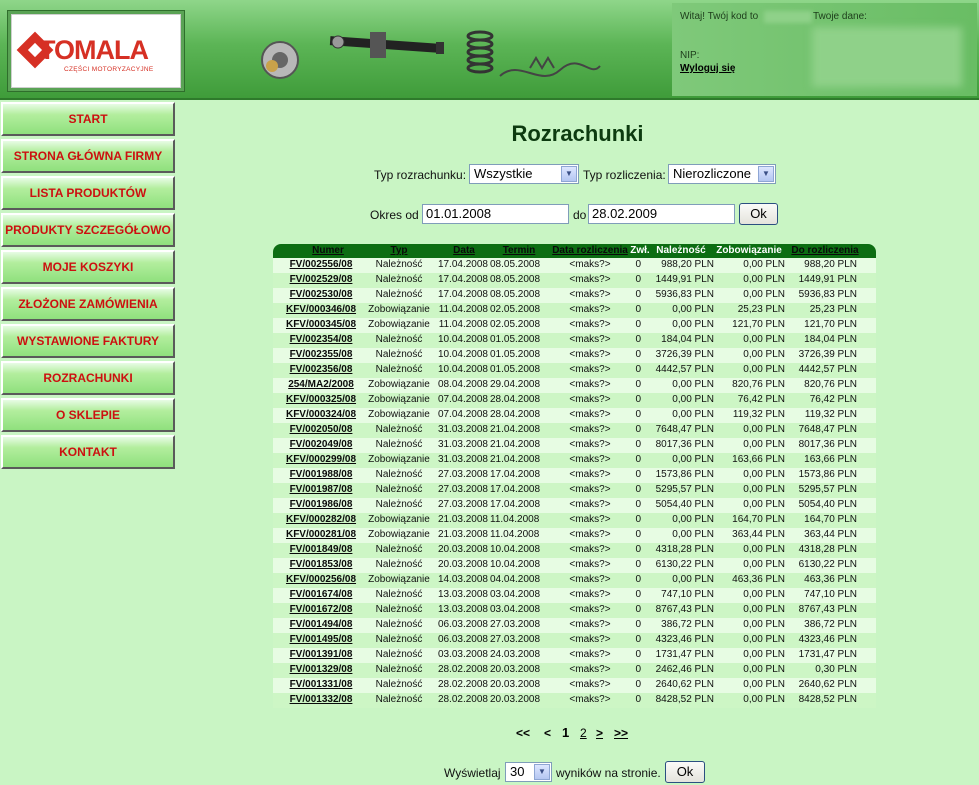 This screenshot has width=979, height=785. I want to click on row-number: KFV/000346/08, so click(321, 309).